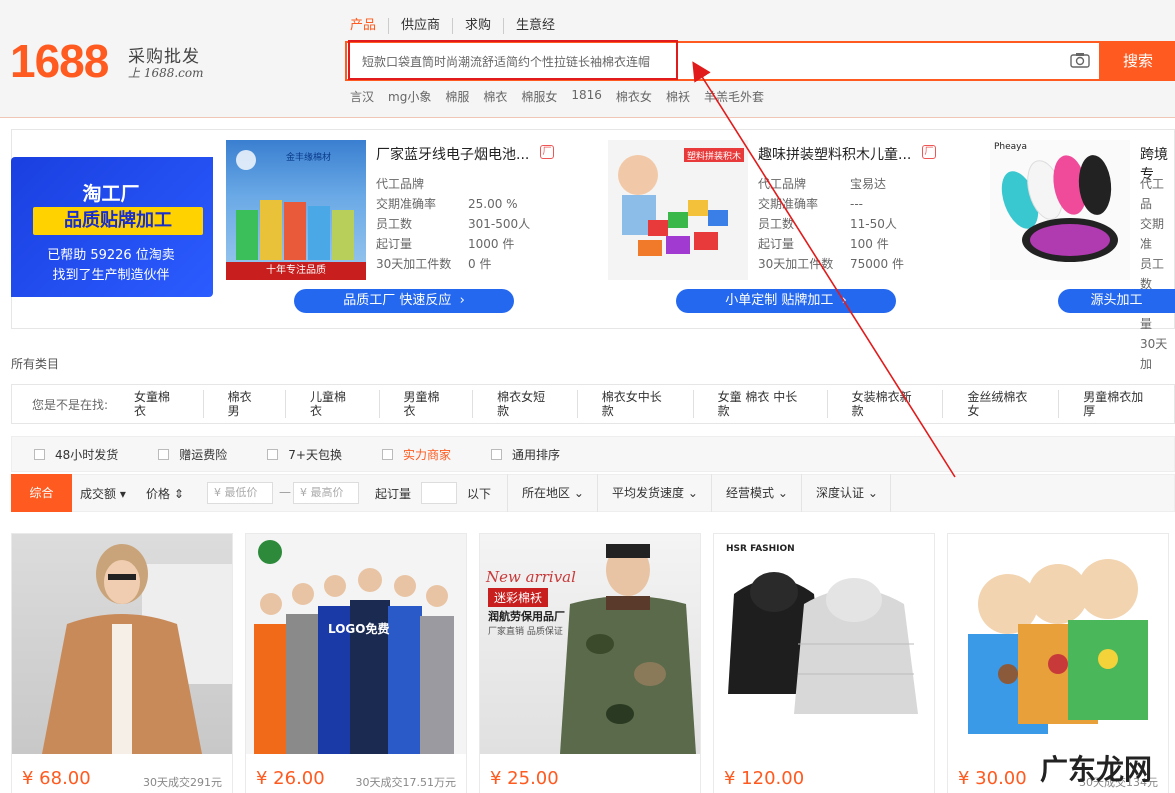  I want to click on tab-buy-request: 求购, so click(477, 26).